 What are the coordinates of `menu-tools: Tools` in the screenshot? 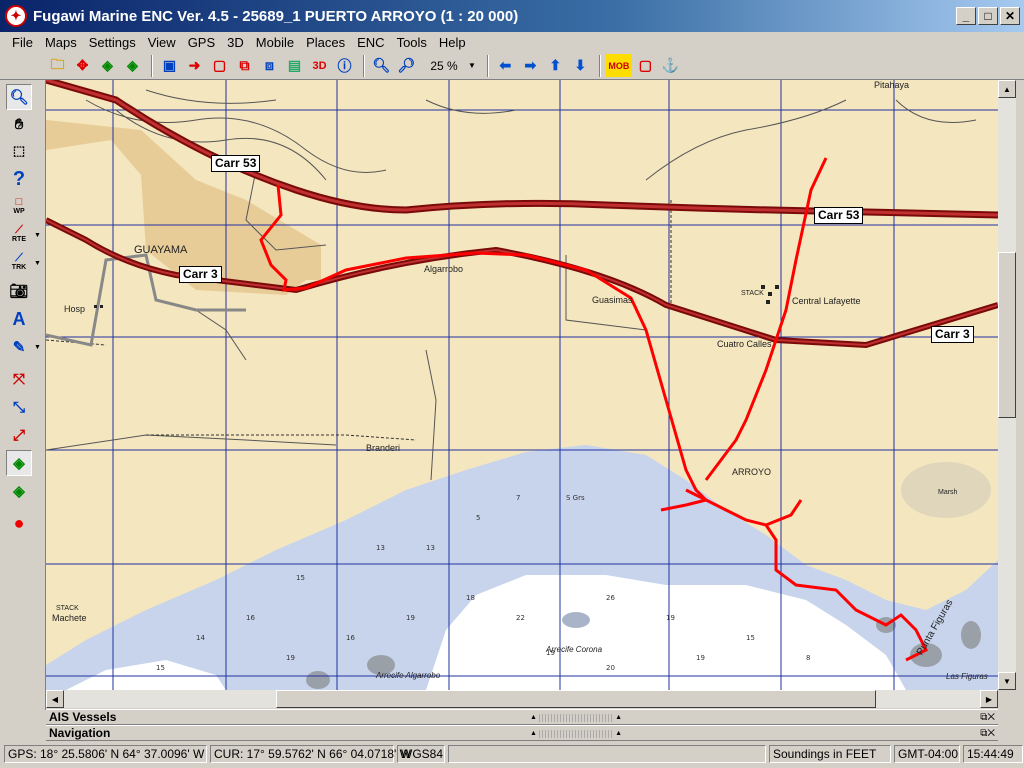 It's located at (412, 42).